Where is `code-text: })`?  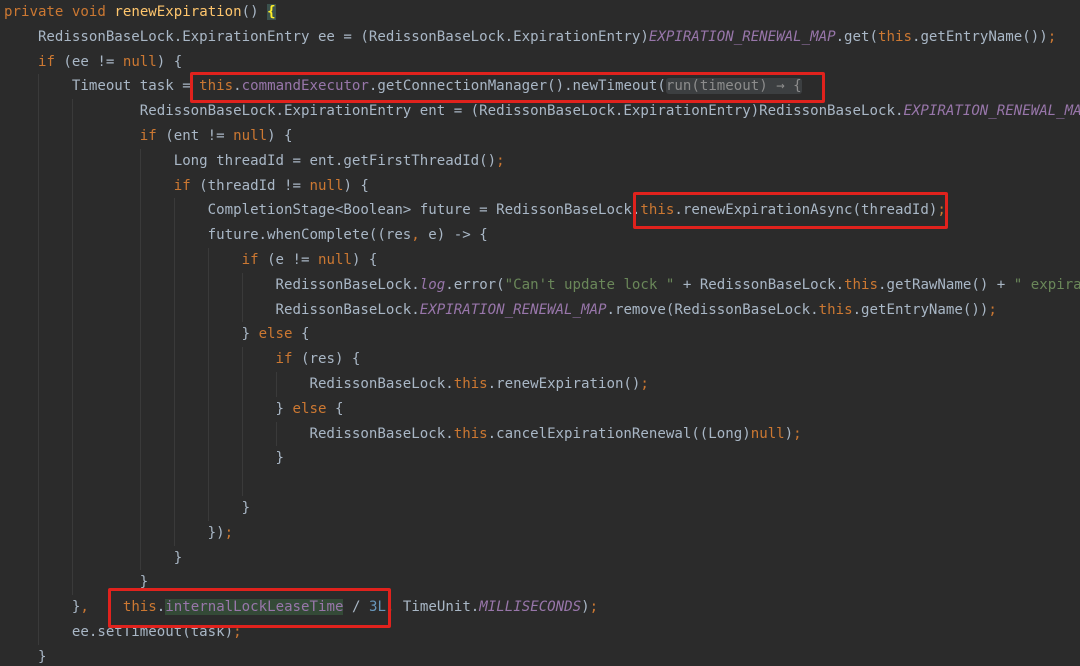 code-text: }) is located at coordinates (114, 532).